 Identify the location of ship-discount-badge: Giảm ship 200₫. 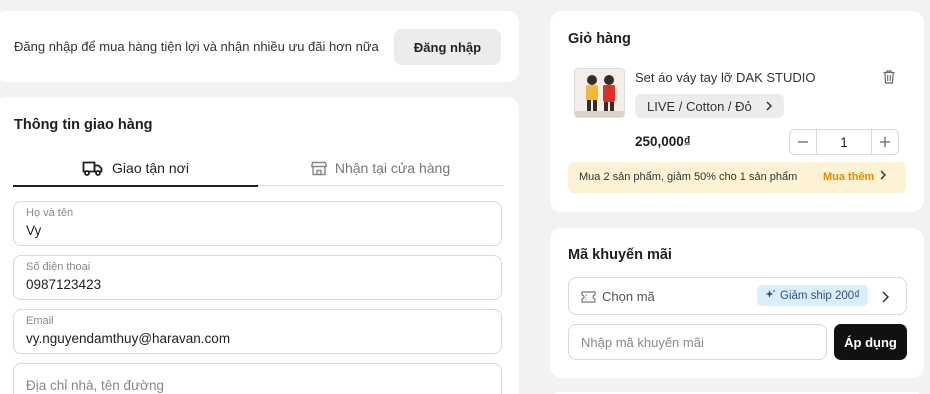
(813, 295).